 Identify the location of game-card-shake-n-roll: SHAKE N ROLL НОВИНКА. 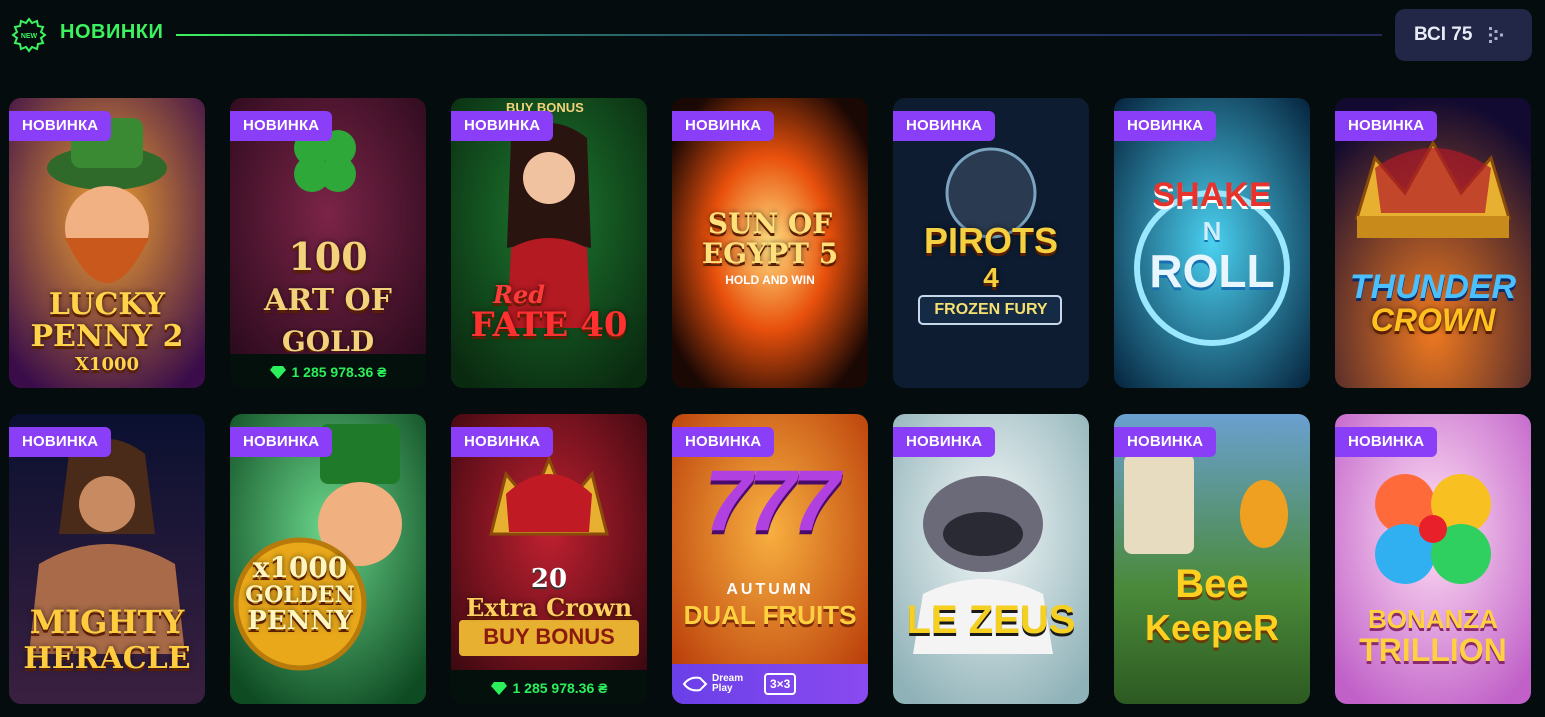
(1212, 243).